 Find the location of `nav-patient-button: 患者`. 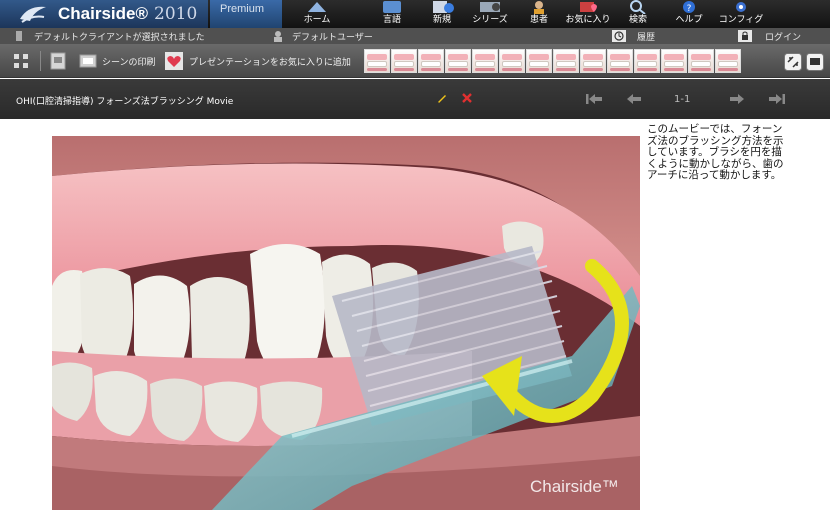

nav-patient-button: 患者 is located at coordinates (539, 14).